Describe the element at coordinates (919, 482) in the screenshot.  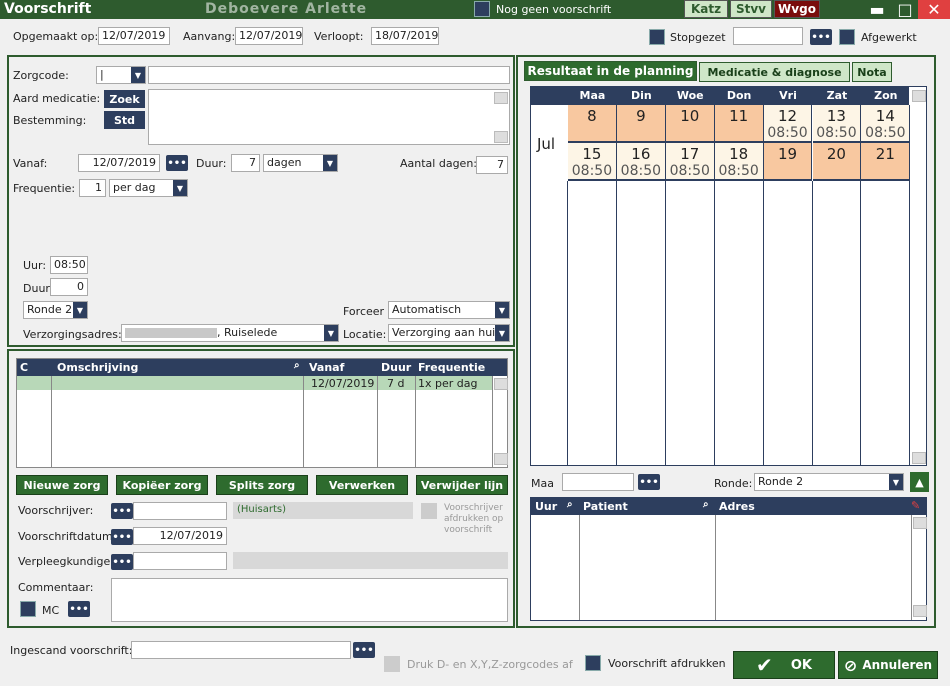
I see `expand-up-icon: ▲` at that location.